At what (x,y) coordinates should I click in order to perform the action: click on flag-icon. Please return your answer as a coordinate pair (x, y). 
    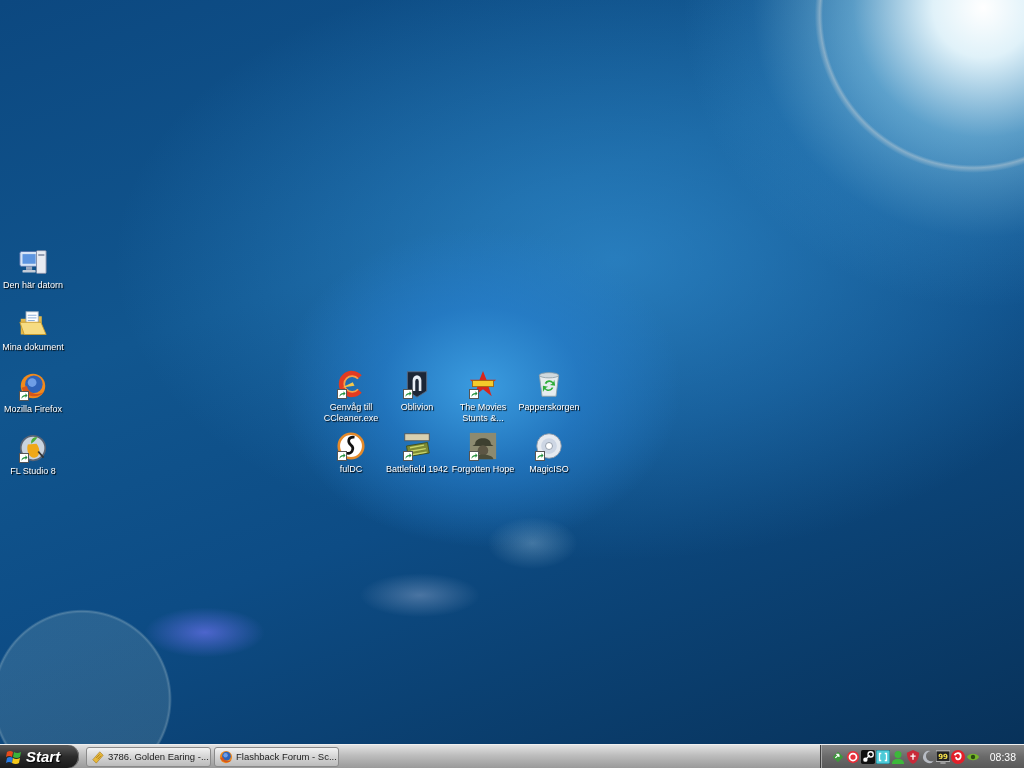
    Looking at the image, I should click on (14, 756).